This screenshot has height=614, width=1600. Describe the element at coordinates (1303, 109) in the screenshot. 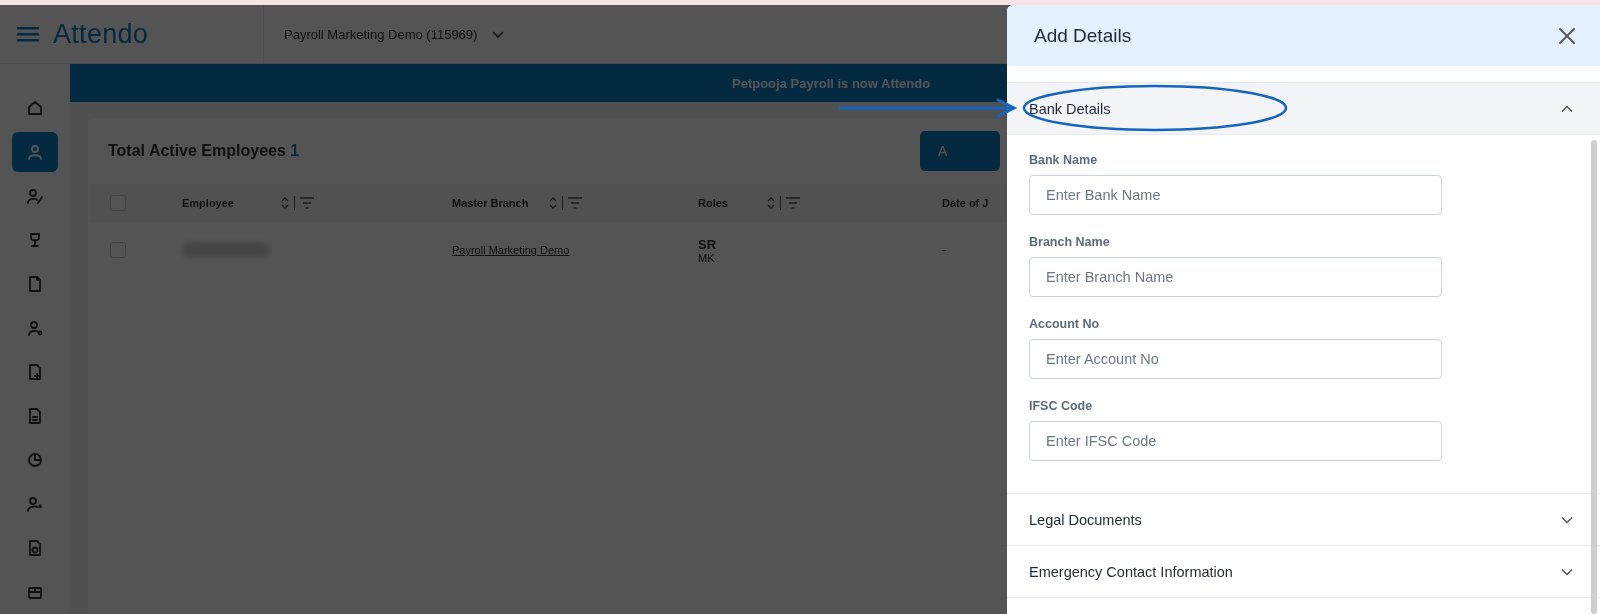

I see `accordion-header: Bank Details` at that location.